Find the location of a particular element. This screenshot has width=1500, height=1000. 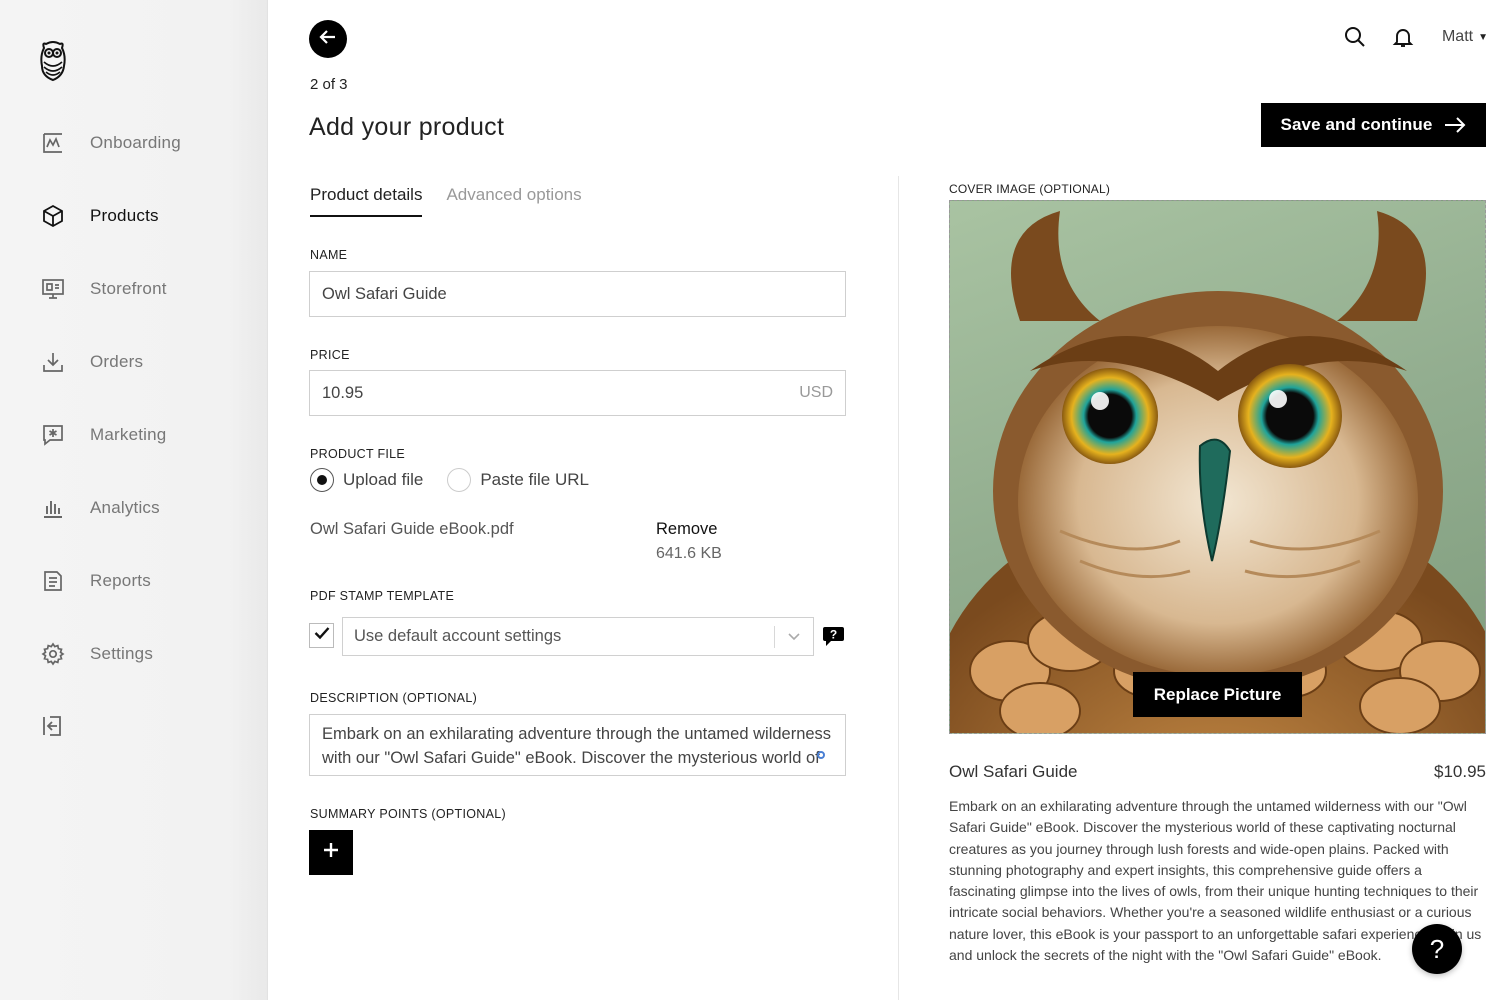

plus-icon is located at coordinates (331, 852).